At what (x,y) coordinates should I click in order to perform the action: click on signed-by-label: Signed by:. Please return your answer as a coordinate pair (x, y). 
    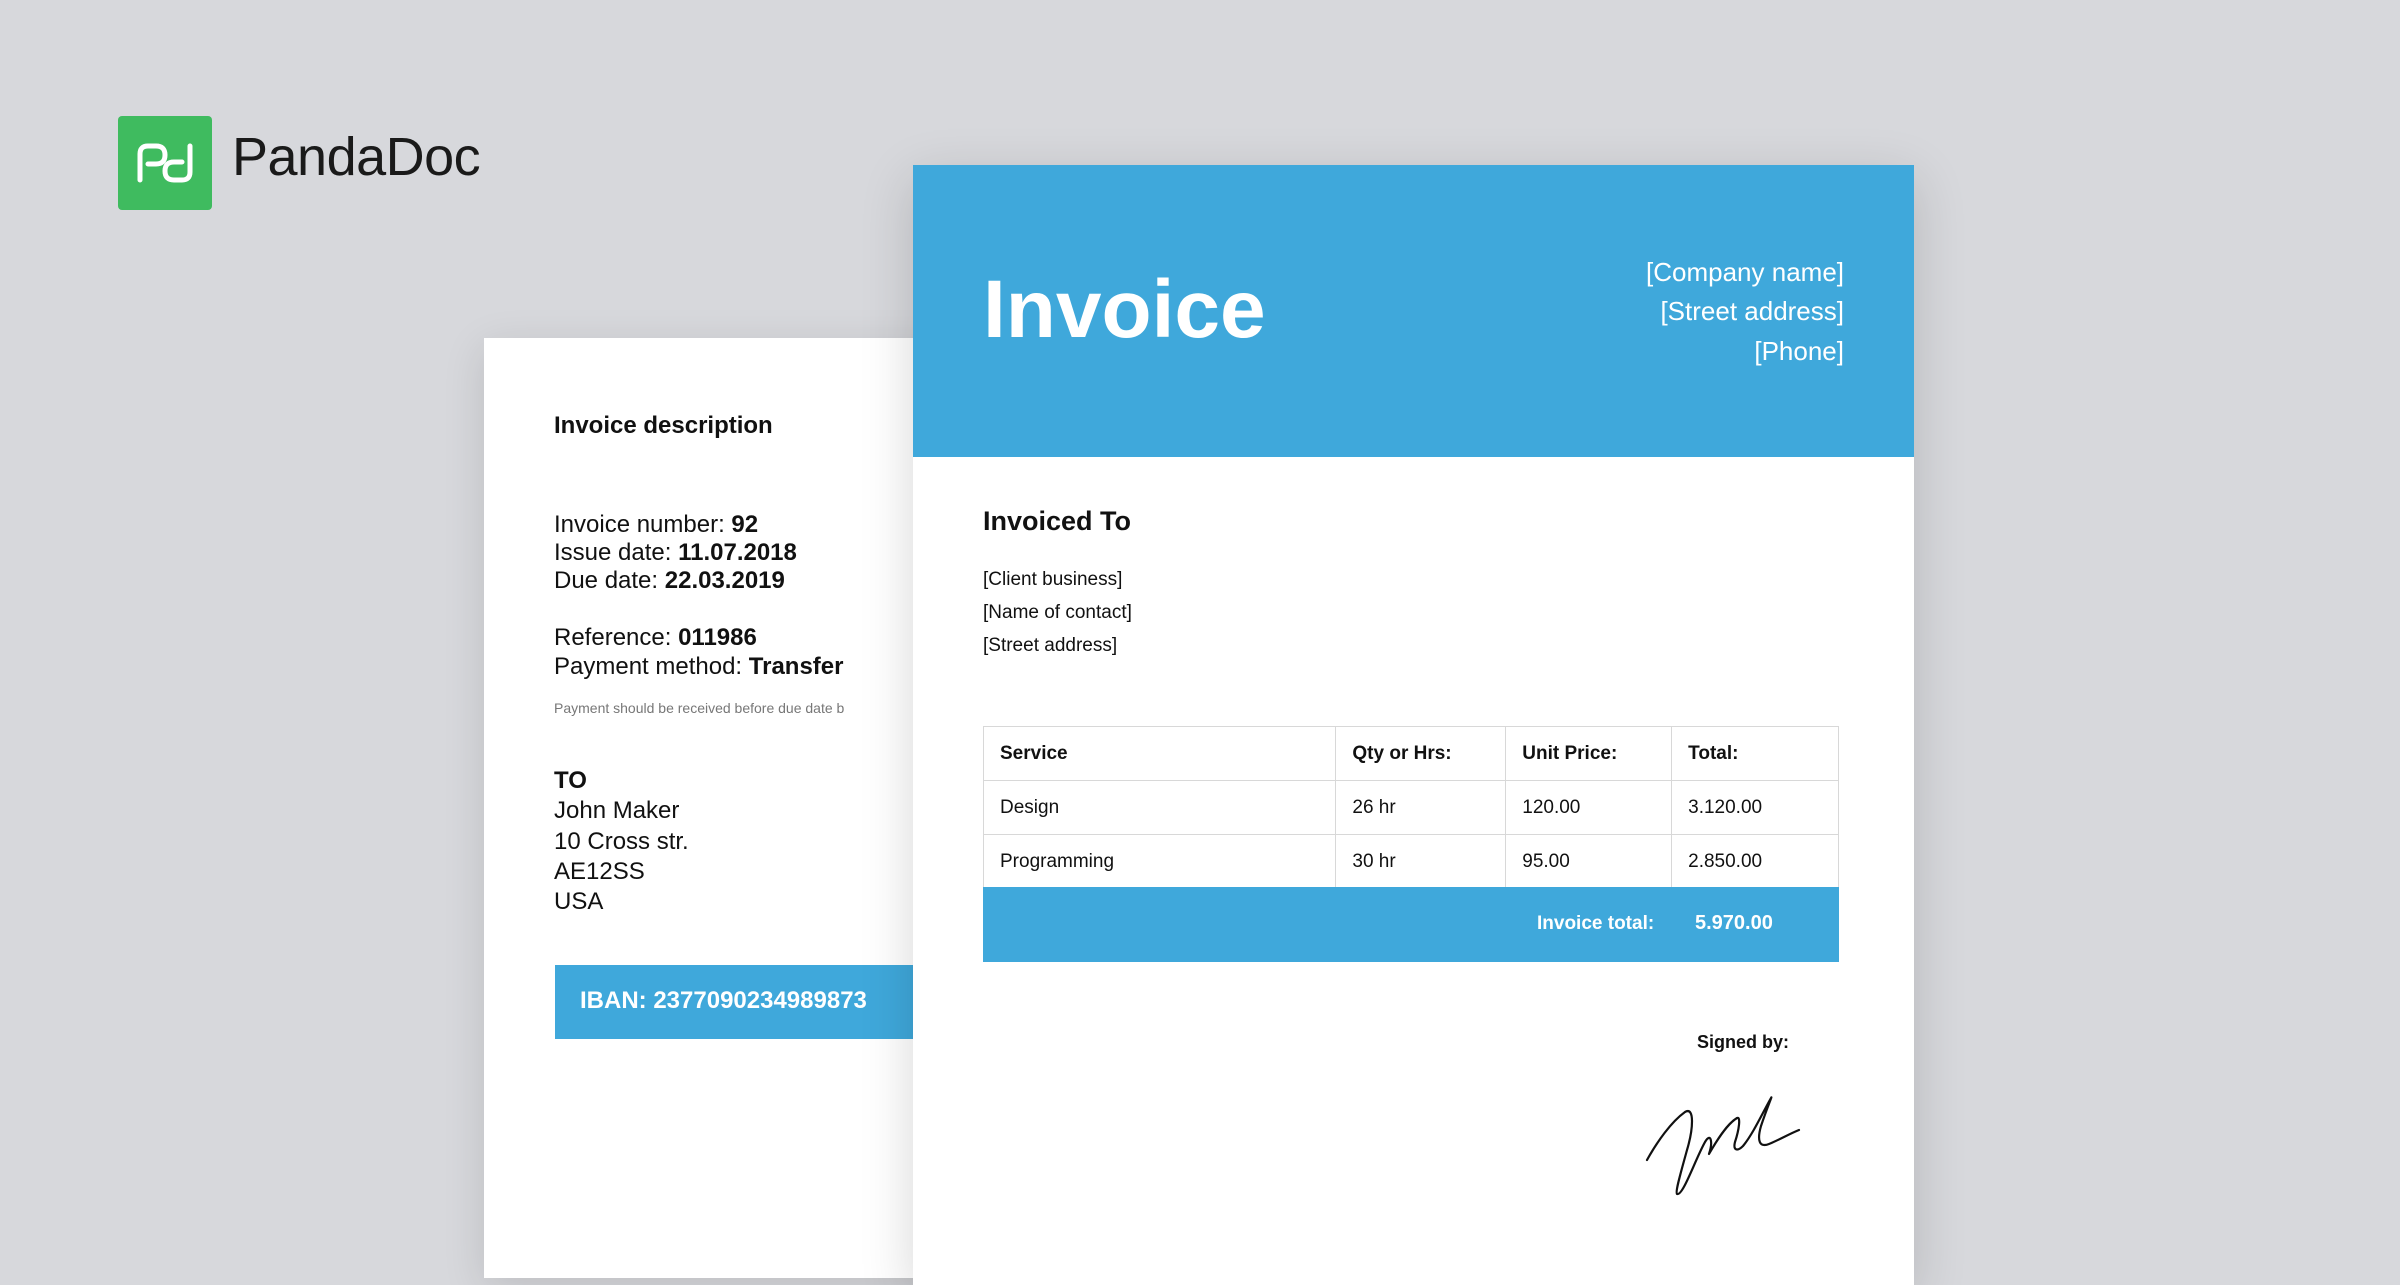
    Looking at the image, I should click on (1743, 1042).